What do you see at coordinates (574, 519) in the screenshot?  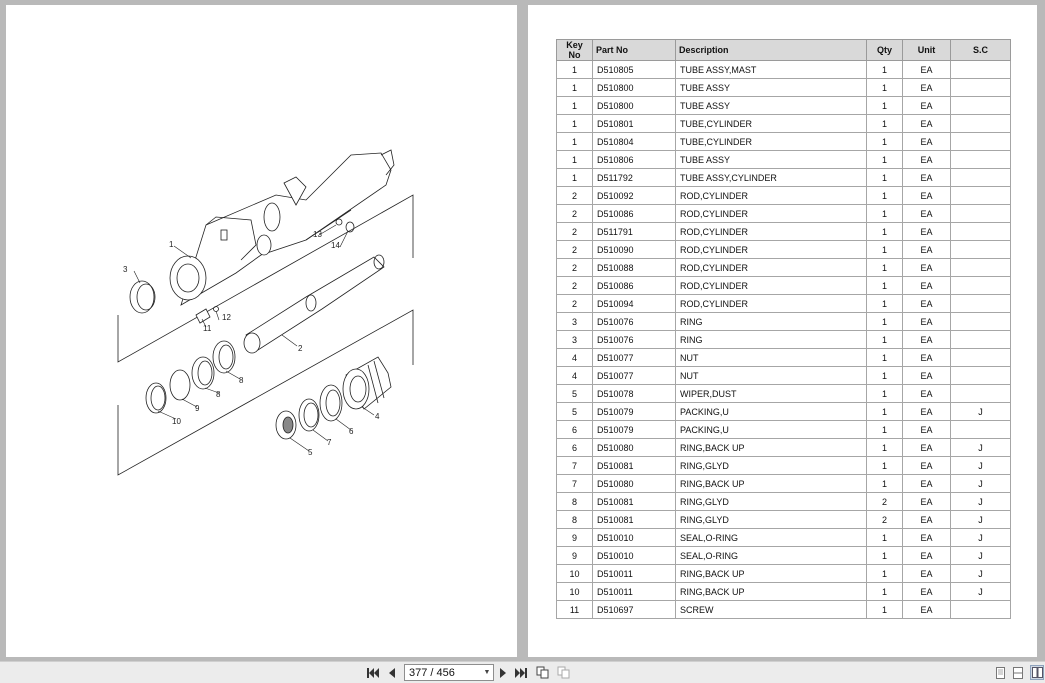 I see `key-no-cell: 8` at bounding box center [574, 519].